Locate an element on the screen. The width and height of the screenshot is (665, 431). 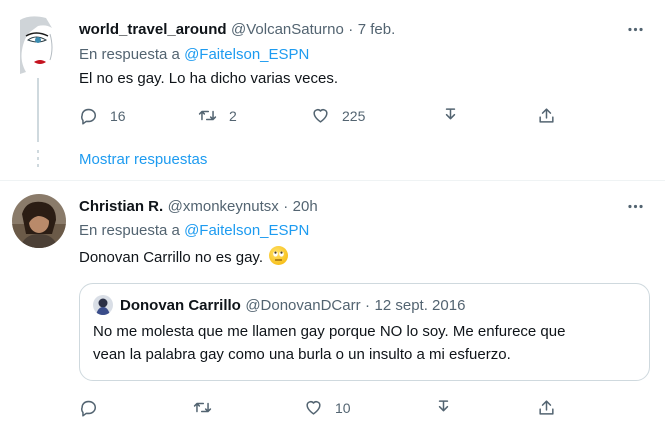
reply-button: 16 is located at coordinates (102, 115).